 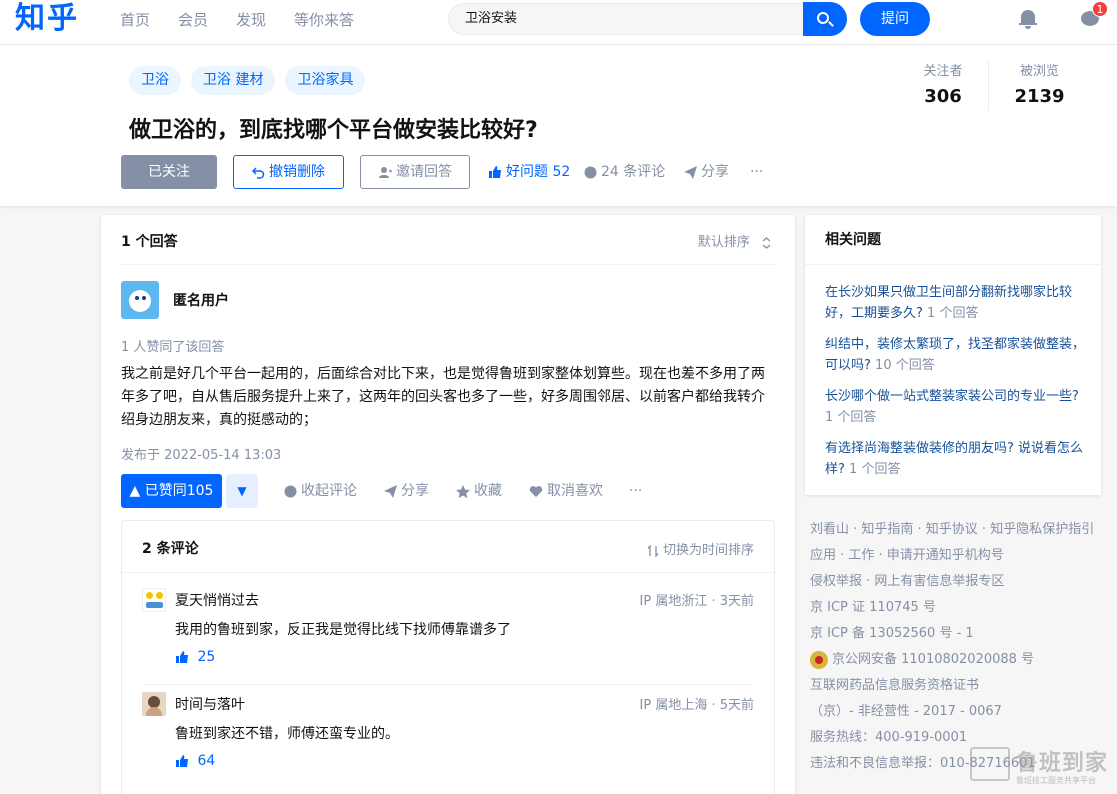 I want to click on question-stats: 关注者 306 被浏览 2139, so click(x=994, y=86).